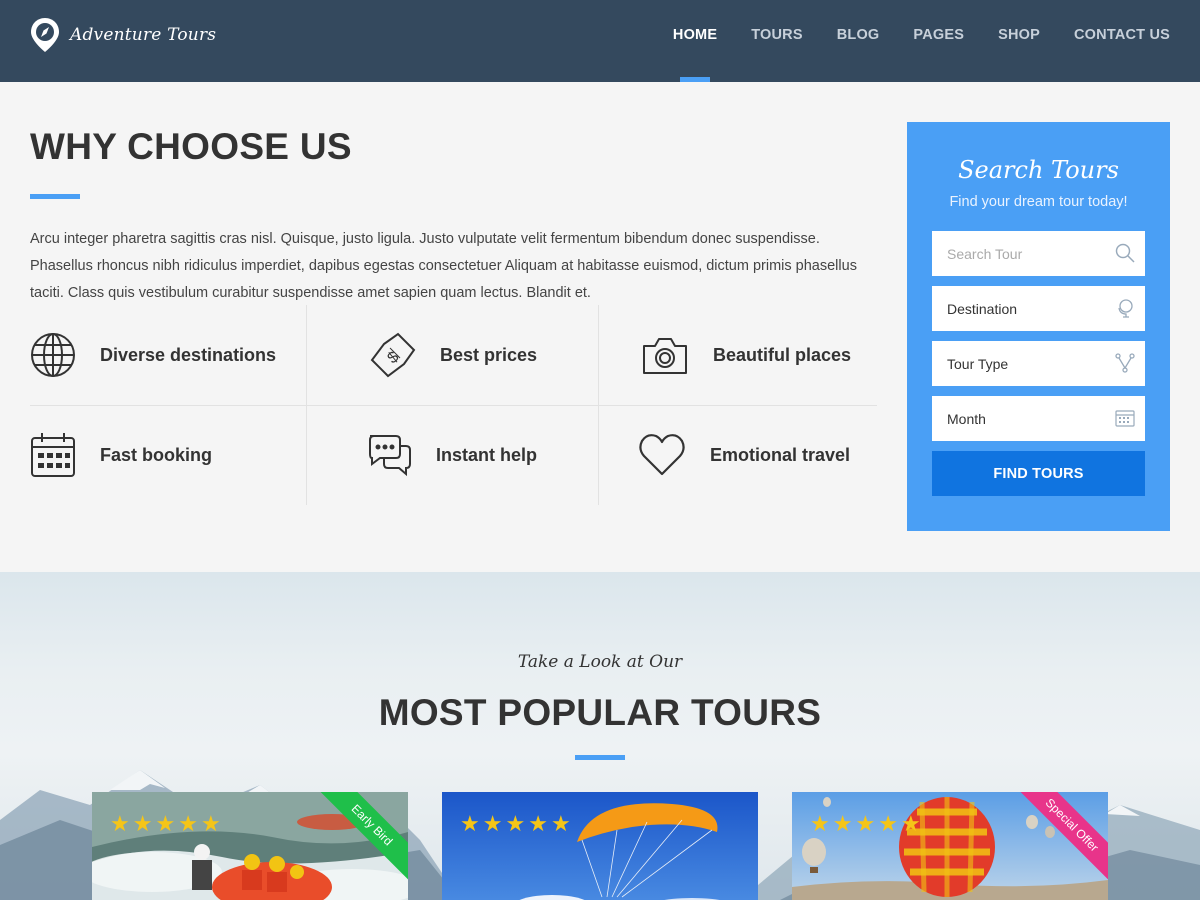  Describe the element at coordinates (662, 455) in the screenshot. I see `heart-icon` at that location.